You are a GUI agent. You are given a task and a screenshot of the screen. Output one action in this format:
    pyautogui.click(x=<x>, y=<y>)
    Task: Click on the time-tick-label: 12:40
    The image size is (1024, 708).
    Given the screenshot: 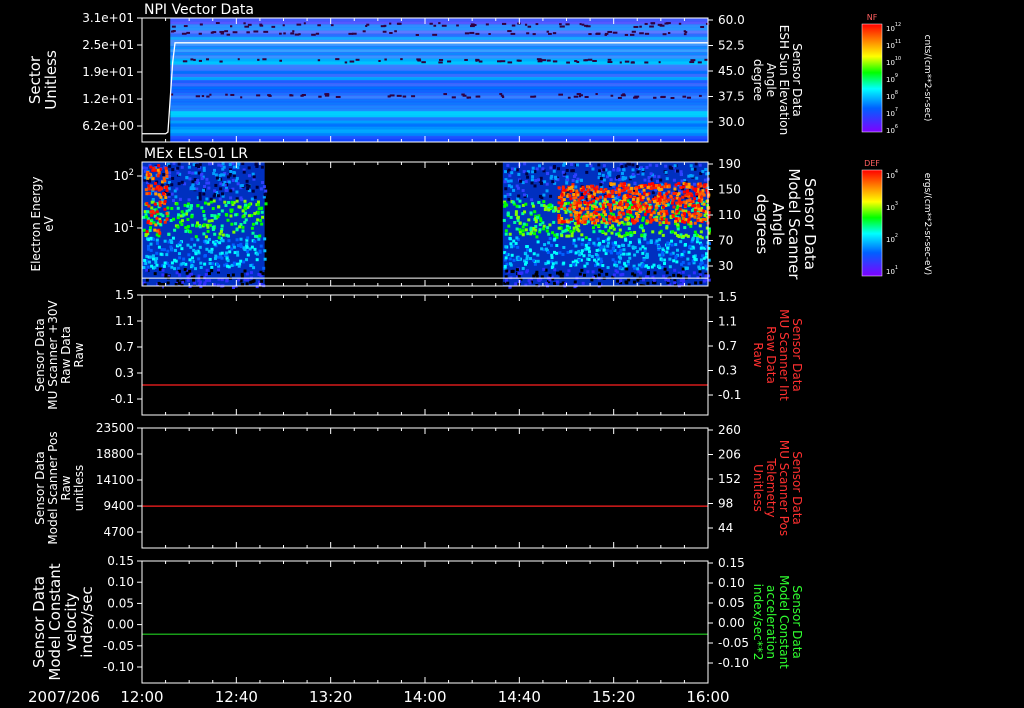 What is the action you would take?
    pyautogui.click(x=236, y=697)
    